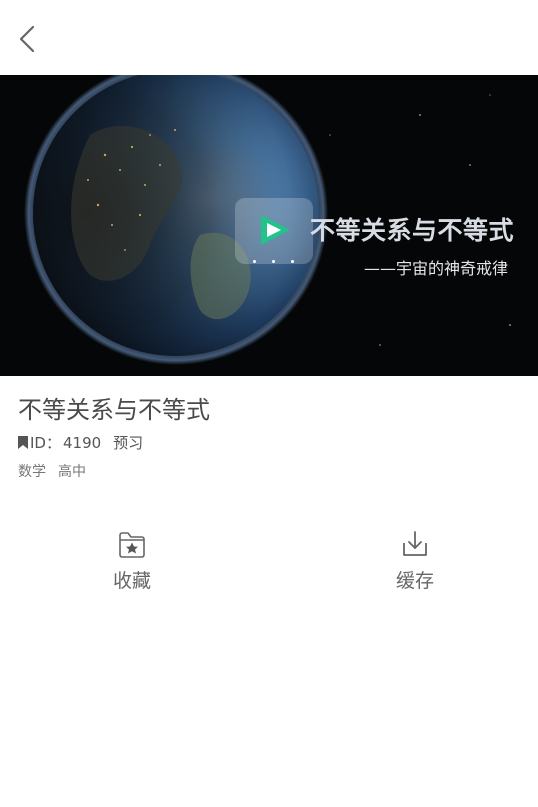 This screenshot has width=538, height=807. I want to click on play-button, so click(274, 231).